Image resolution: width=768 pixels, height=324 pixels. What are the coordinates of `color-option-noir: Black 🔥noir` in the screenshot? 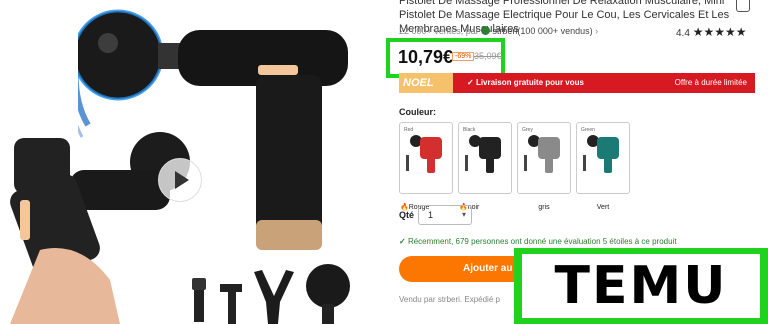 It's located at (485, 166).